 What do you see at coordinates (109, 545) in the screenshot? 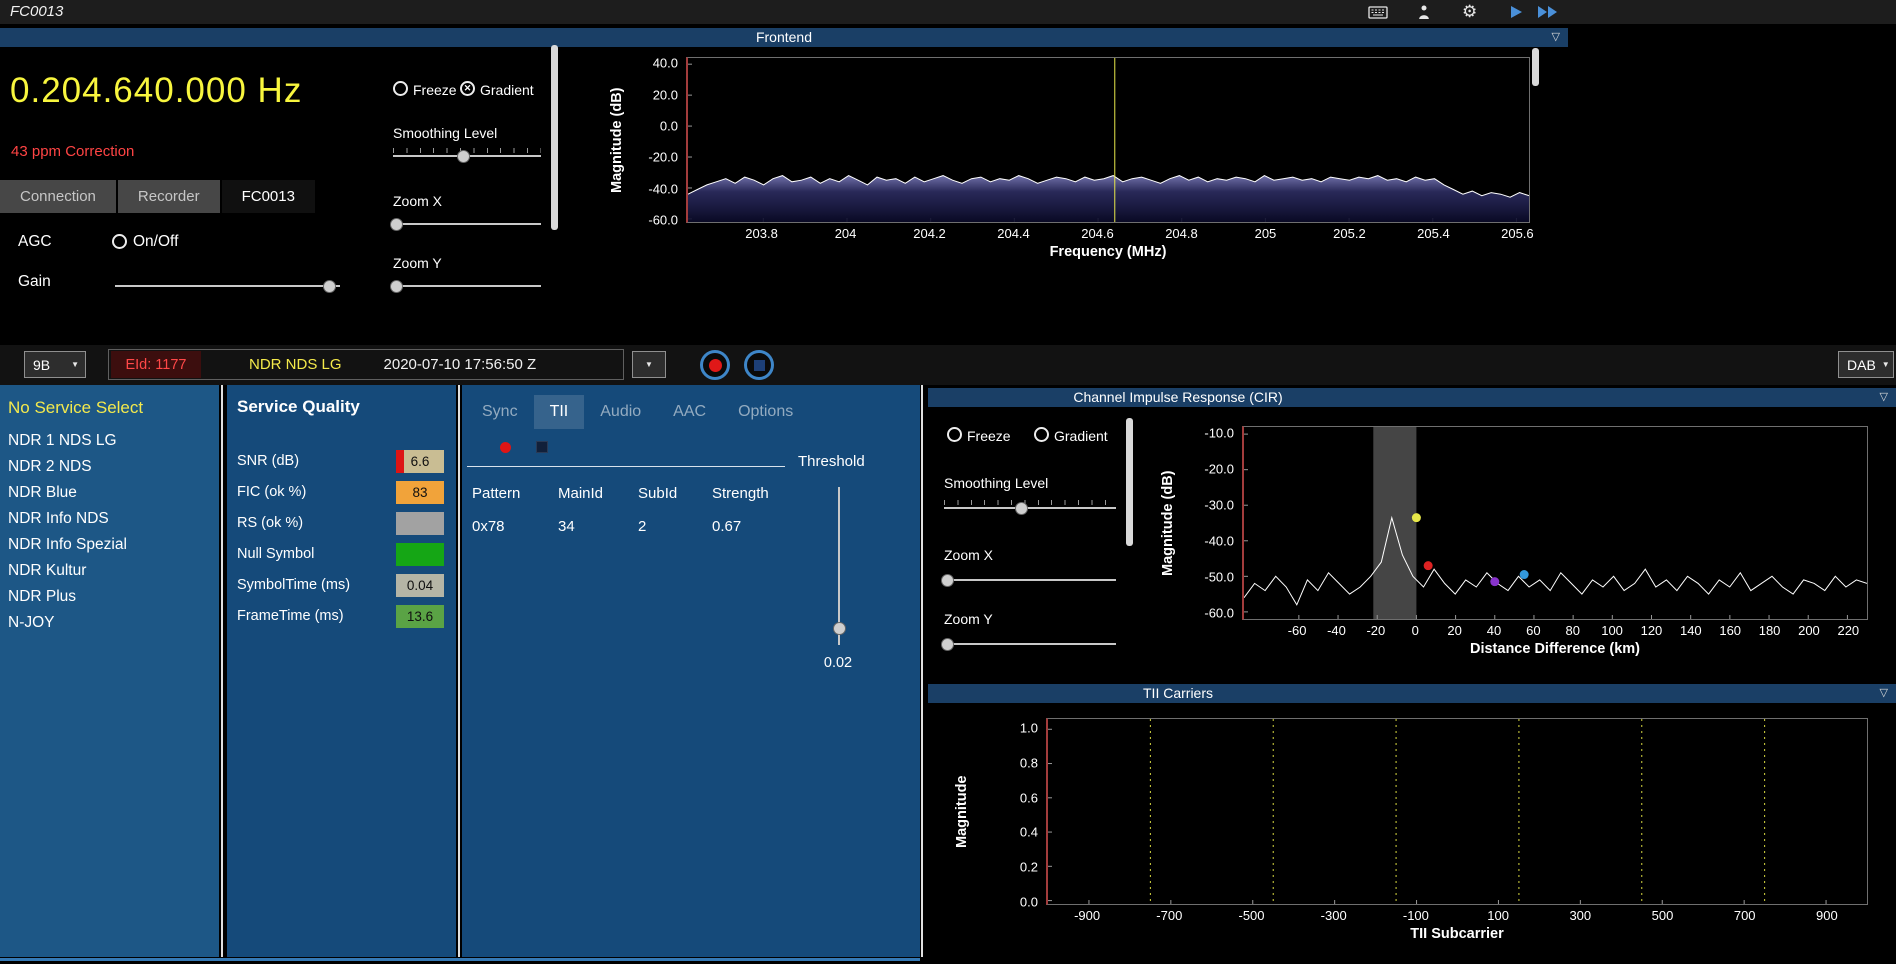
I see `service-list-item: NDR Info Spezial` at bounding box center [109, 545].